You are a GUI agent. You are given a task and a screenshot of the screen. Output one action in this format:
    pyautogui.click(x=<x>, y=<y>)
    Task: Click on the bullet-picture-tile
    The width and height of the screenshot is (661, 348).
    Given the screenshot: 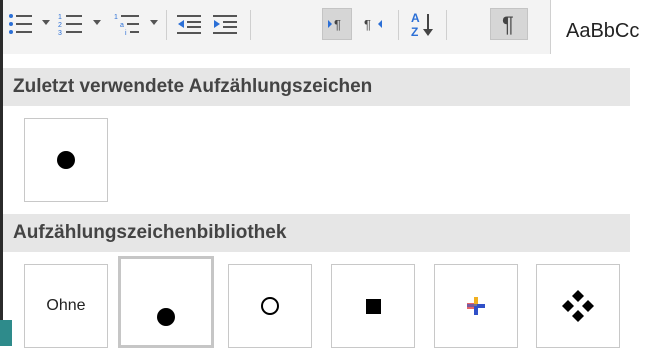 What is the action you would take?
    pyautogui.click(x=476, y=306)
    